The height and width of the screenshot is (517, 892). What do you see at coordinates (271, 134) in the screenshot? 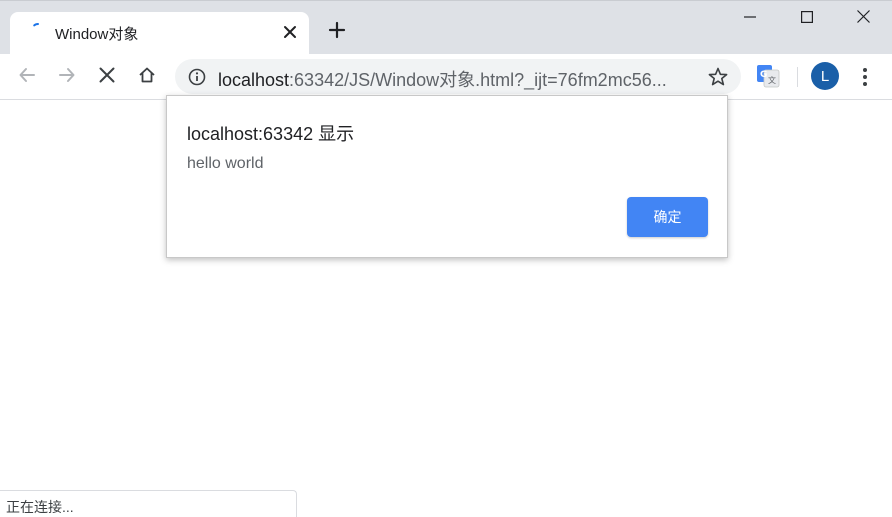
I see `dialog-title: localhost:63342 显示` at bounding box center [271, 134].